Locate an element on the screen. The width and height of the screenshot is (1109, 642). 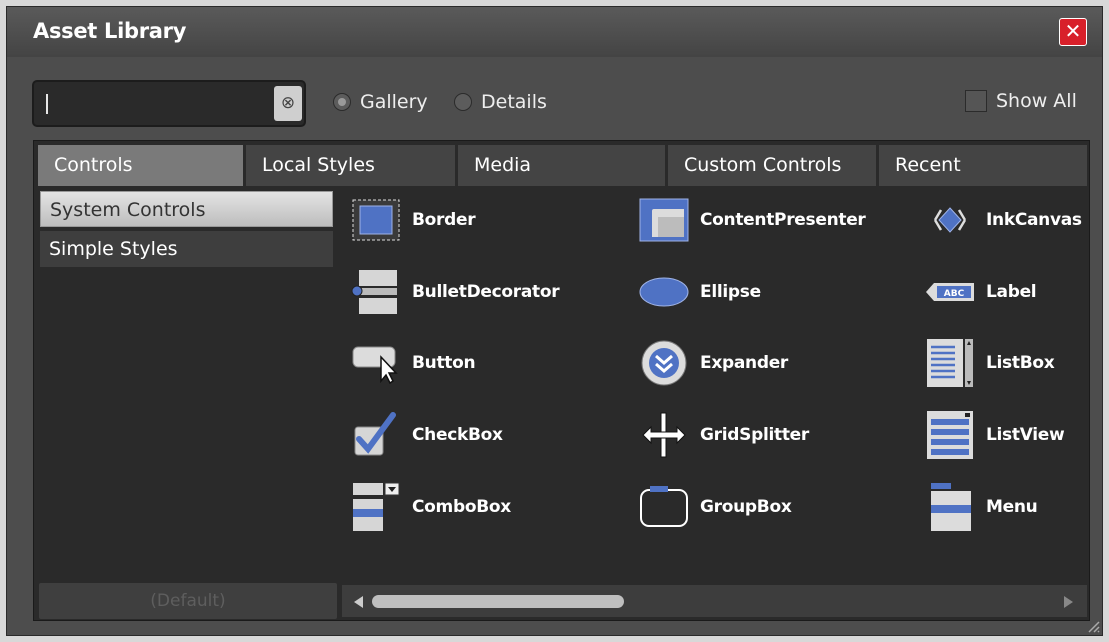
asset-content-presenter: ContentPresenter is located at coordinates (751, 220).